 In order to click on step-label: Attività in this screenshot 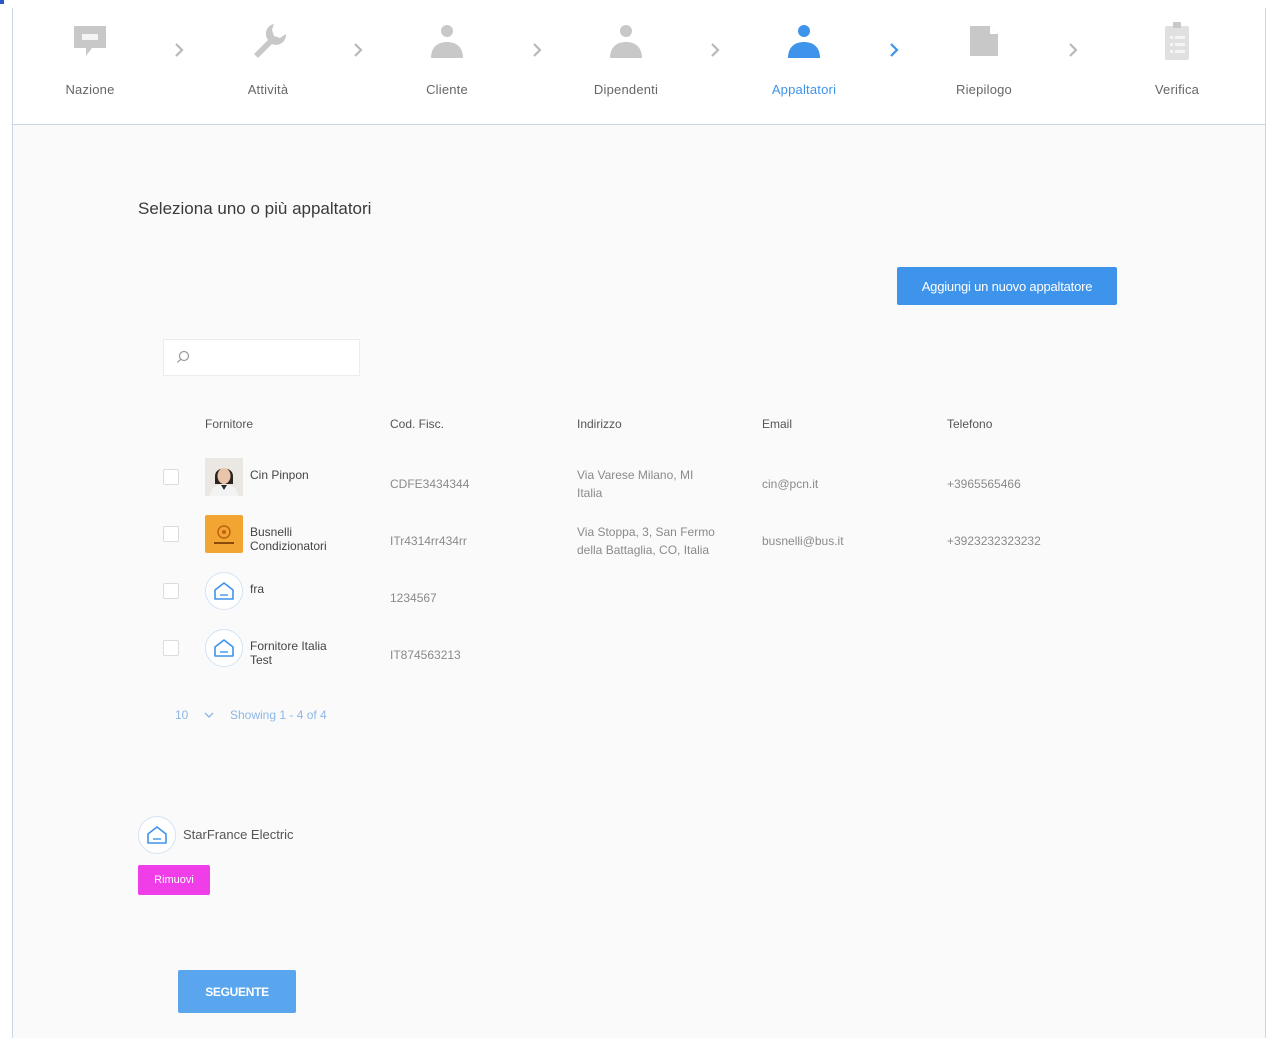, I will do `click(268, 89)`.